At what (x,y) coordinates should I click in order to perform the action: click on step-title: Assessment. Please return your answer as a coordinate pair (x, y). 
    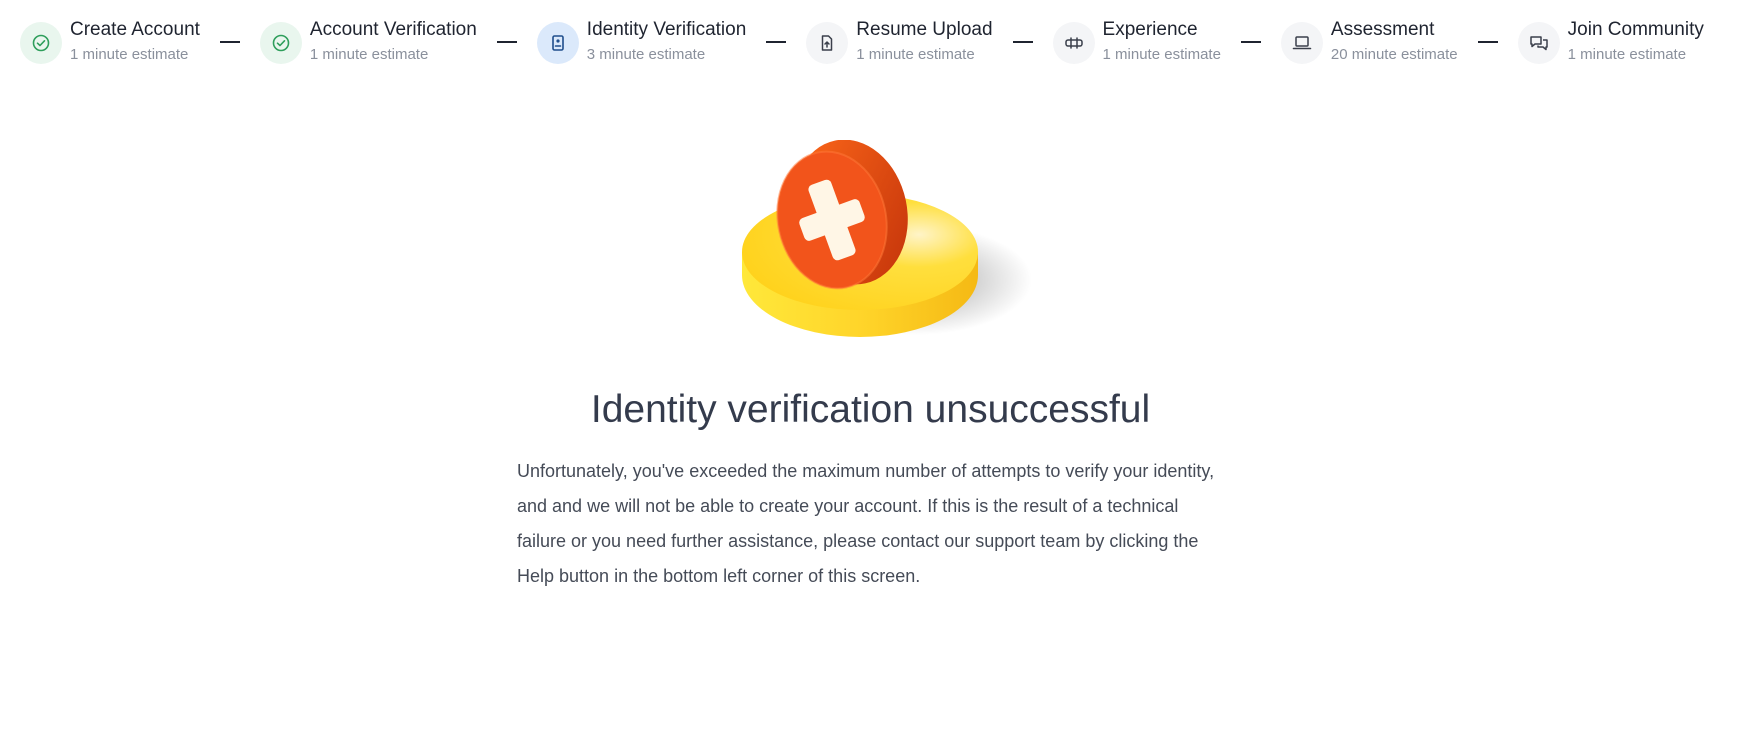
    Looking at the image, I should click on (1382, 29).